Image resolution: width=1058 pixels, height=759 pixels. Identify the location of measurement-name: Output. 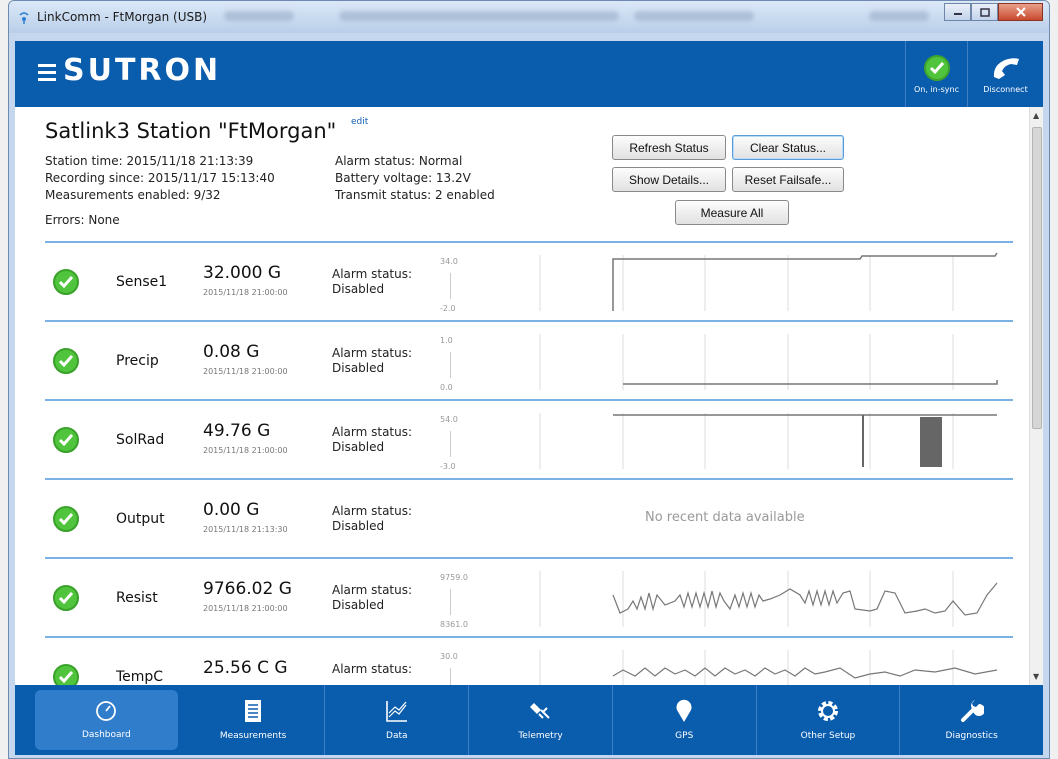
(140, 519).